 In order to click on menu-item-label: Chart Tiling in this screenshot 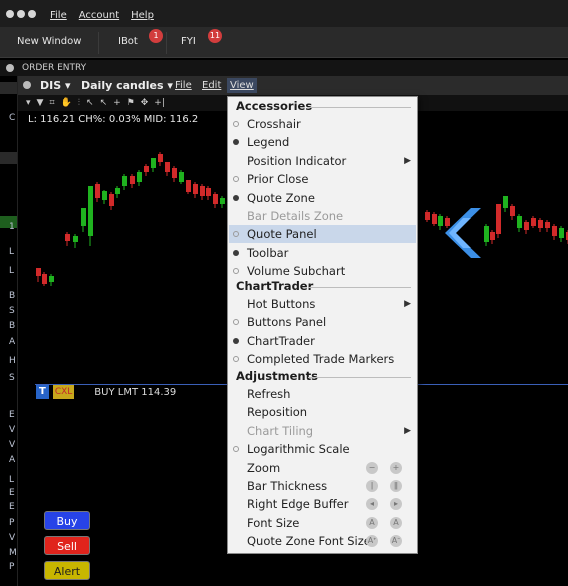, I will do `click(280, 430)`.